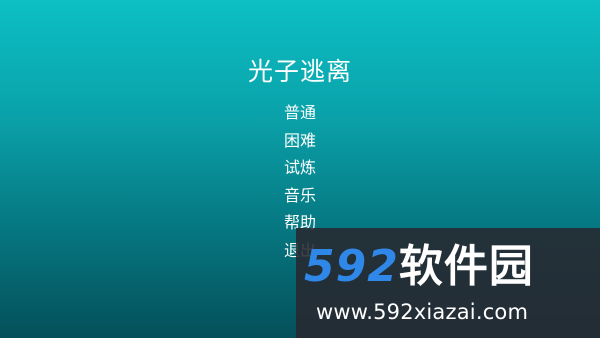  I want to click on menu-item-trial: 试炼, so click(300, 168).